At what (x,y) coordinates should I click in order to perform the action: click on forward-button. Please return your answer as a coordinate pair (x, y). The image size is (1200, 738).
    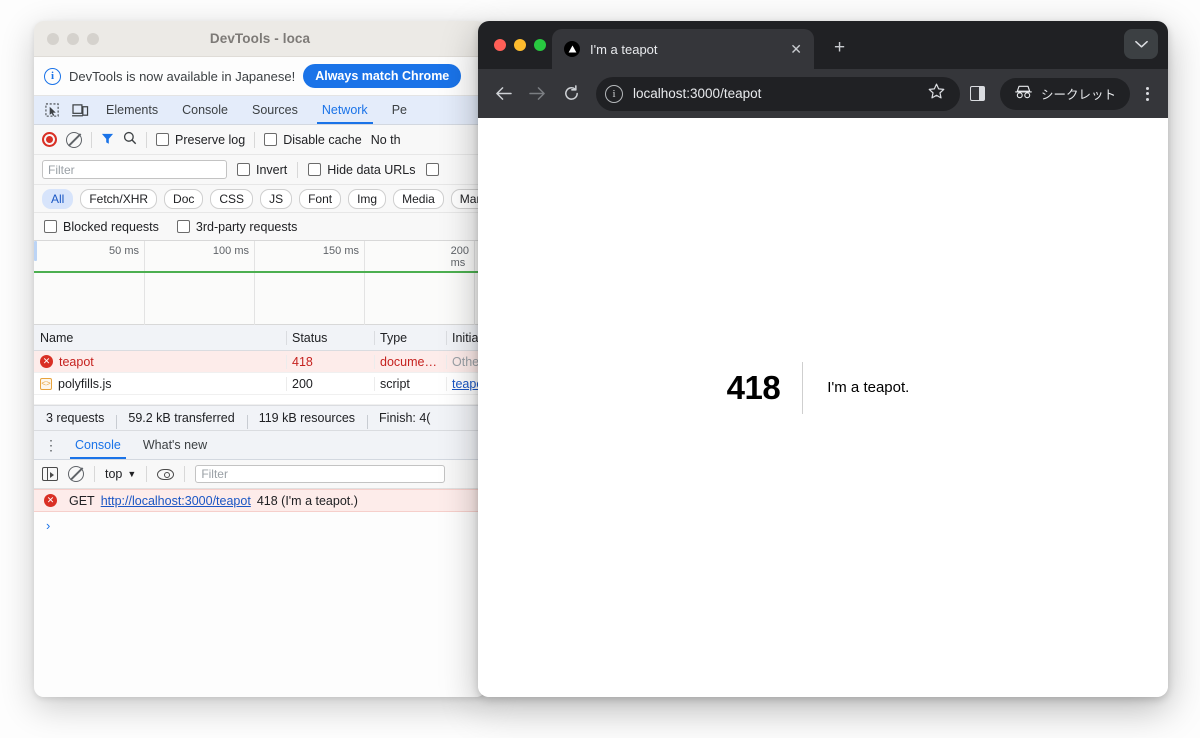
    Looking at the image, I should click on (537, 94).